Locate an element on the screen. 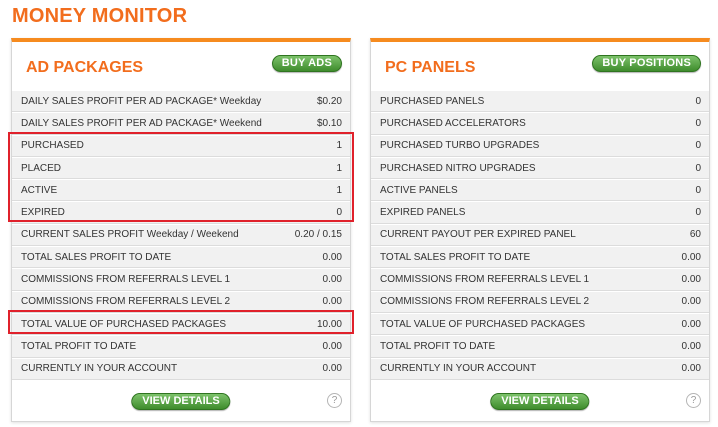 The height and width of the screenshot is (427, 718). row-label: ACTIVE PANELS is located at coordinates (419, 190).